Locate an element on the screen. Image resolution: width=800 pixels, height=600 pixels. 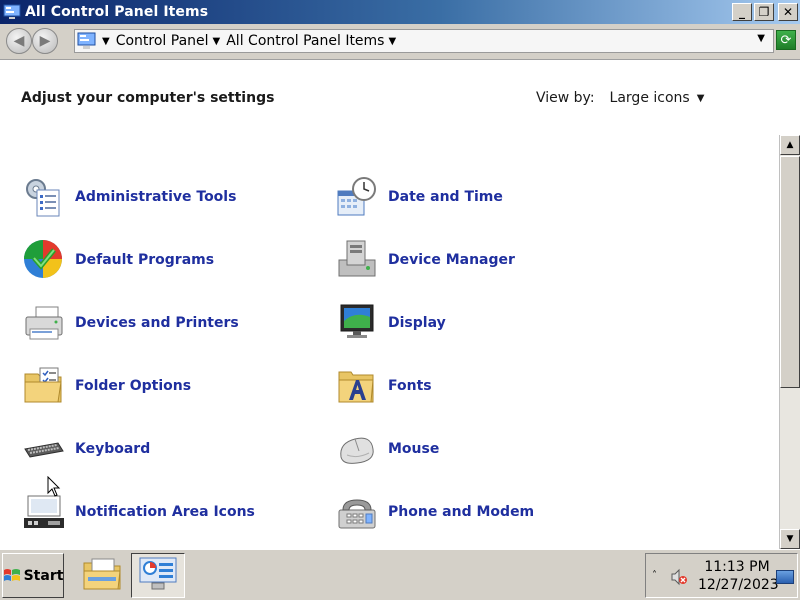
cp-item-label: Notification Area Icons is located at coordinates (165, 512).